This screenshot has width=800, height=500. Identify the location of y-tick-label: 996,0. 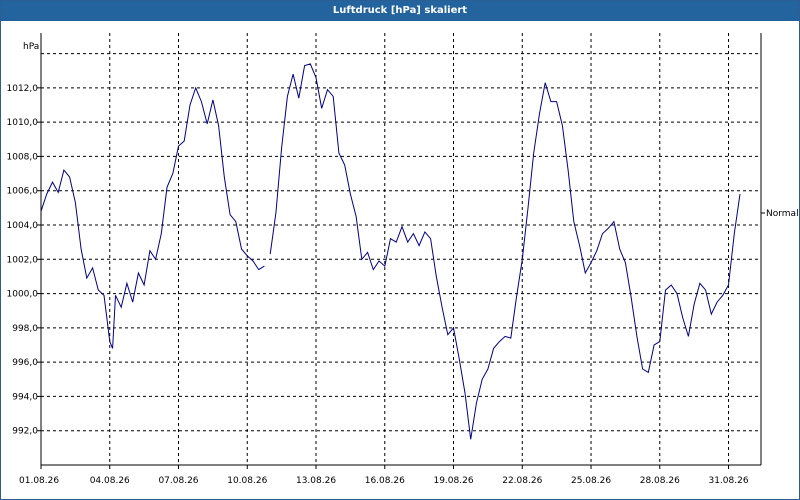
(25, 363).